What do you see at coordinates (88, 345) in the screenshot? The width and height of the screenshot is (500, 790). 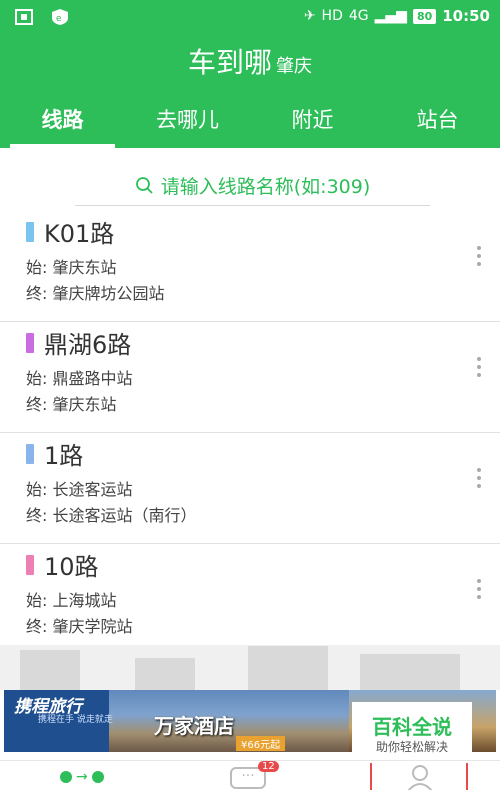 I see `route-name: 鼎湖6路` at bounding box center [88, 345].